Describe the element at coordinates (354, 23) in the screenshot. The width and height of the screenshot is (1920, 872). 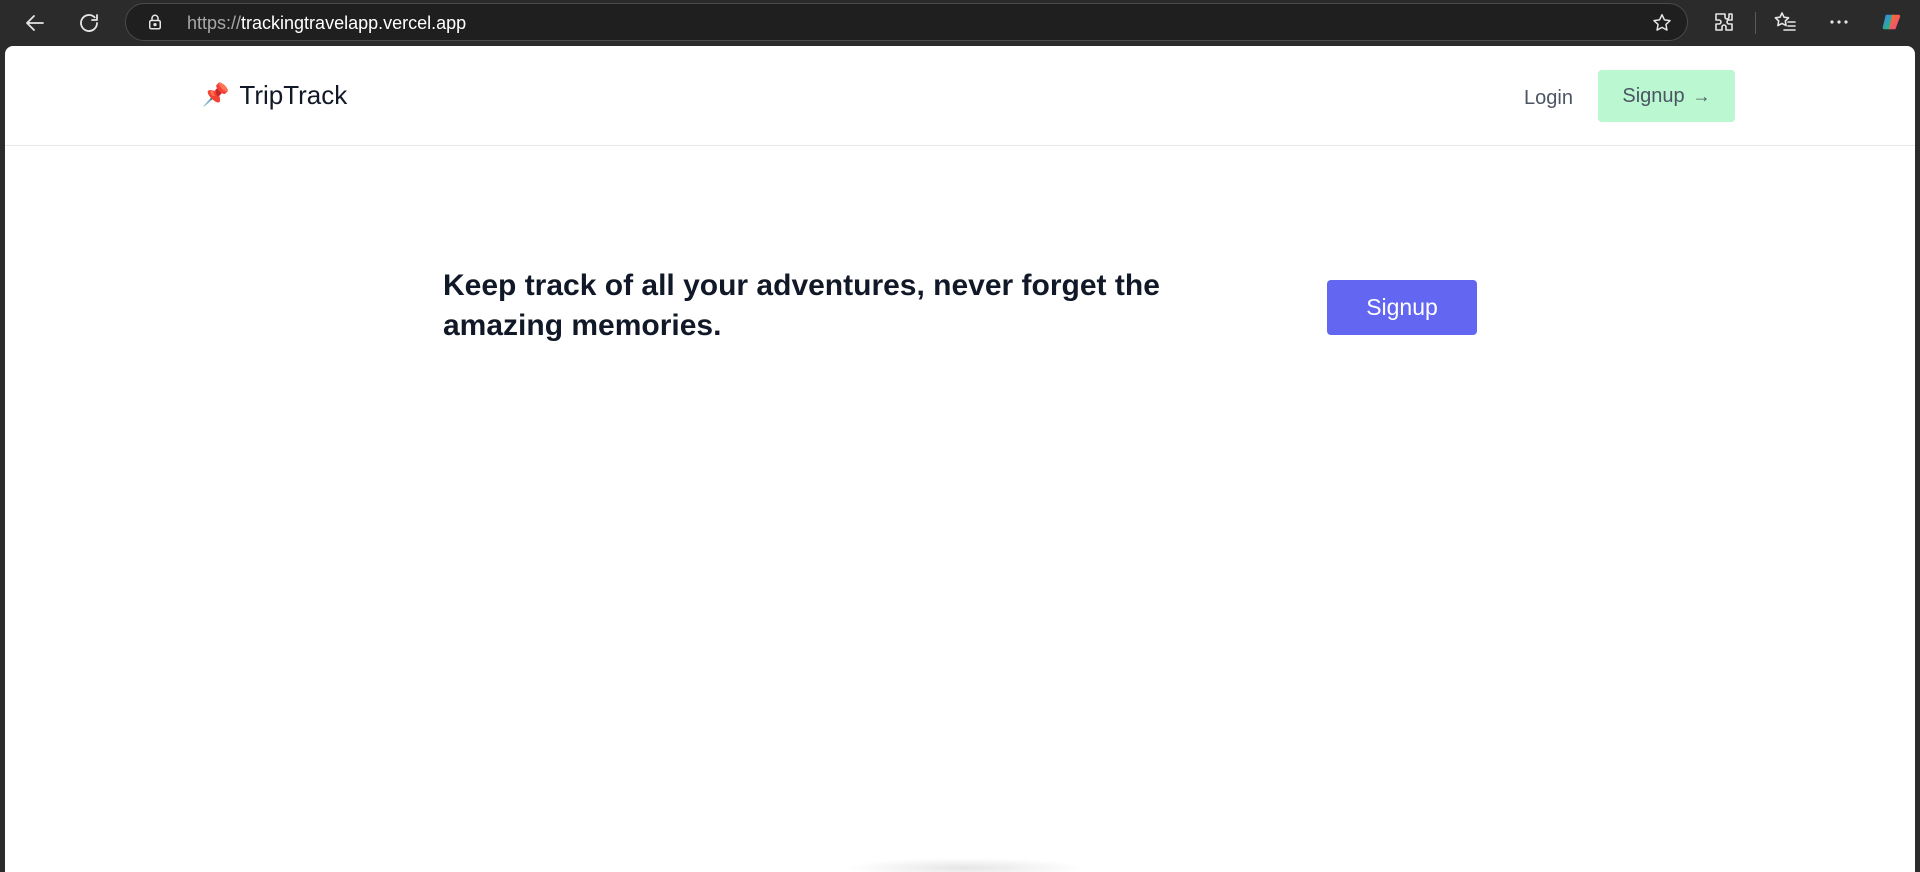
I see `url-host: trackingtravelapp.vercel.app` at that location.